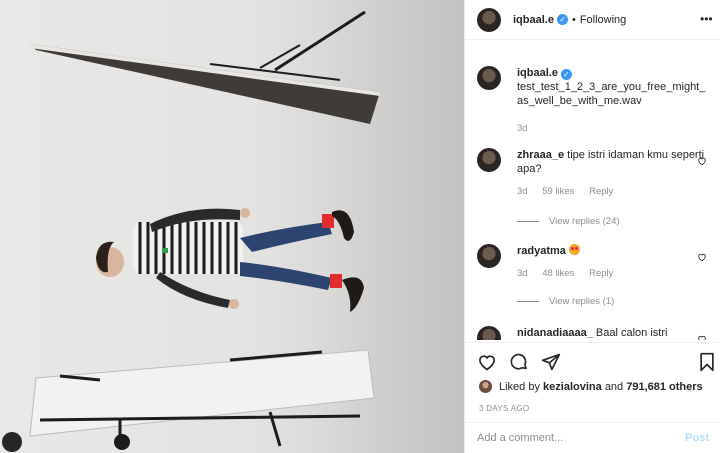 The image size is (720, 453). I want to click on caption-time: 3d, so click(522, 128).